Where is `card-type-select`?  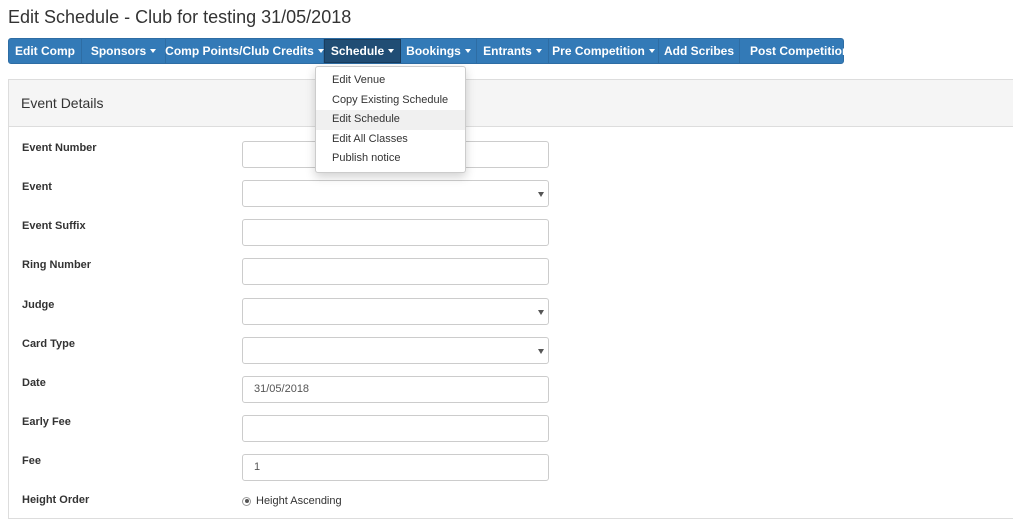 card-type-select is located at coordinates (395, 350).